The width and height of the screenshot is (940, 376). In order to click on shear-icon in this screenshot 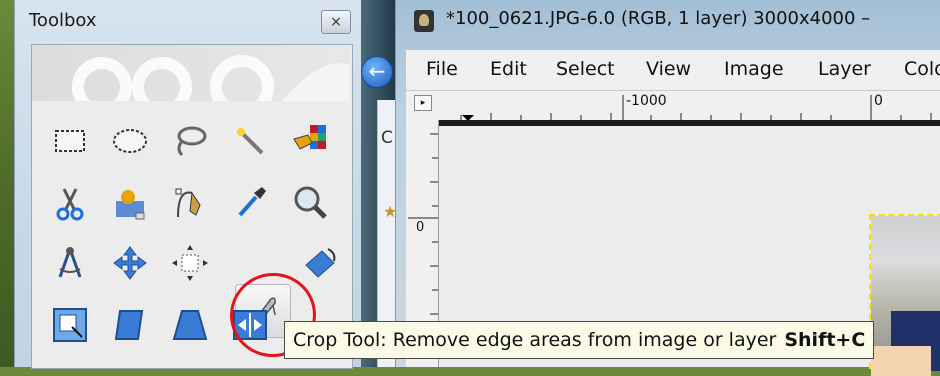, I will do `click(129, 325)`.